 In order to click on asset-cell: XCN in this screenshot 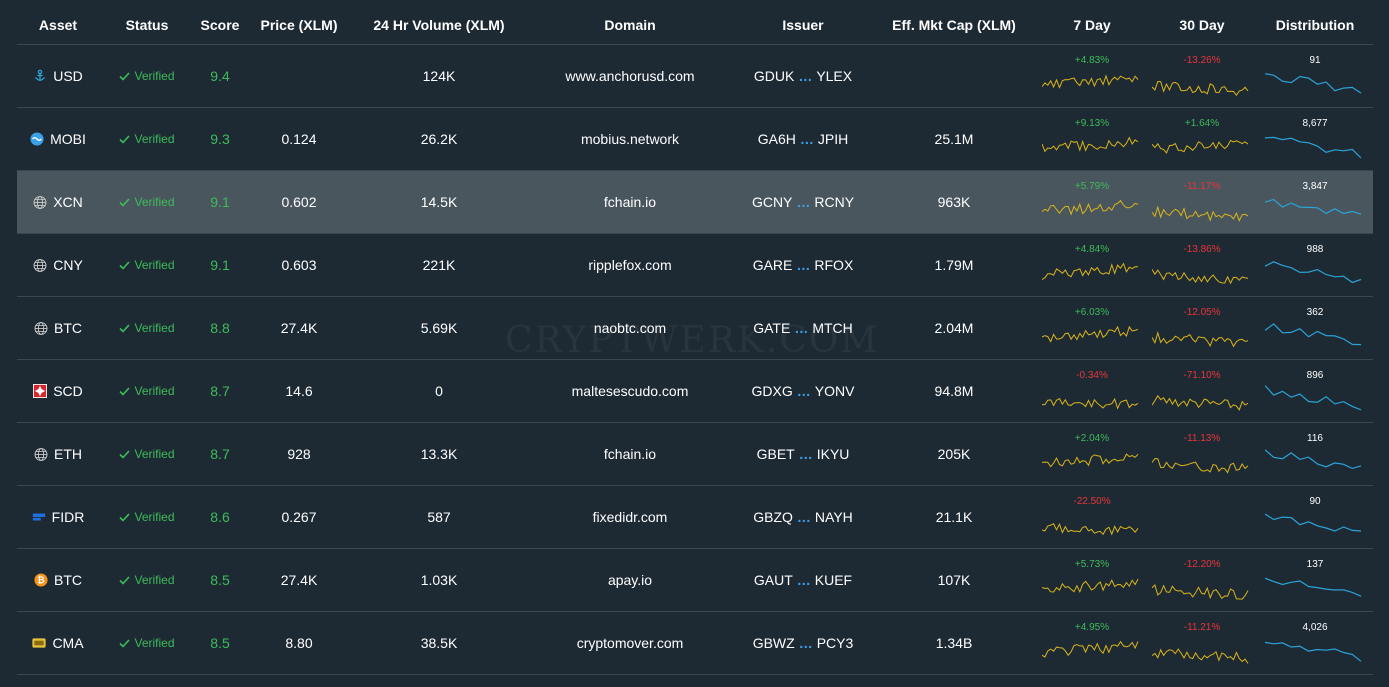, I will do `click(58, 202)`.